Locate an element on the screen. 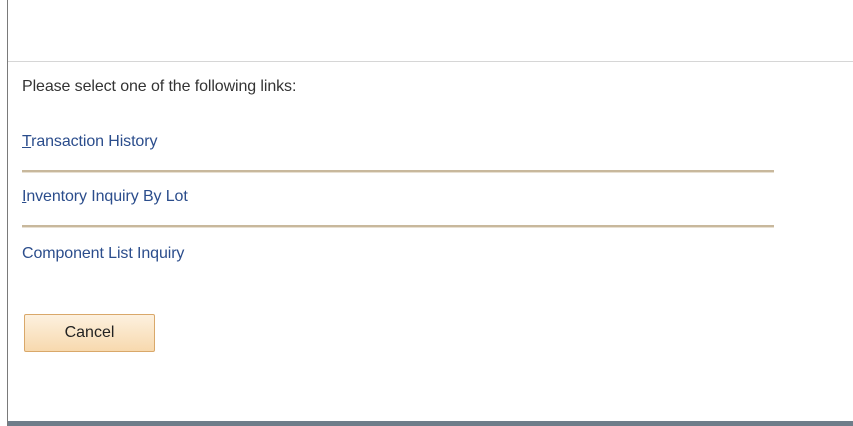 The height and width of the screenshot is (426, 853). link-row-component-list-inquiry: Component List Inquiry is located at coordinates (398, 265).